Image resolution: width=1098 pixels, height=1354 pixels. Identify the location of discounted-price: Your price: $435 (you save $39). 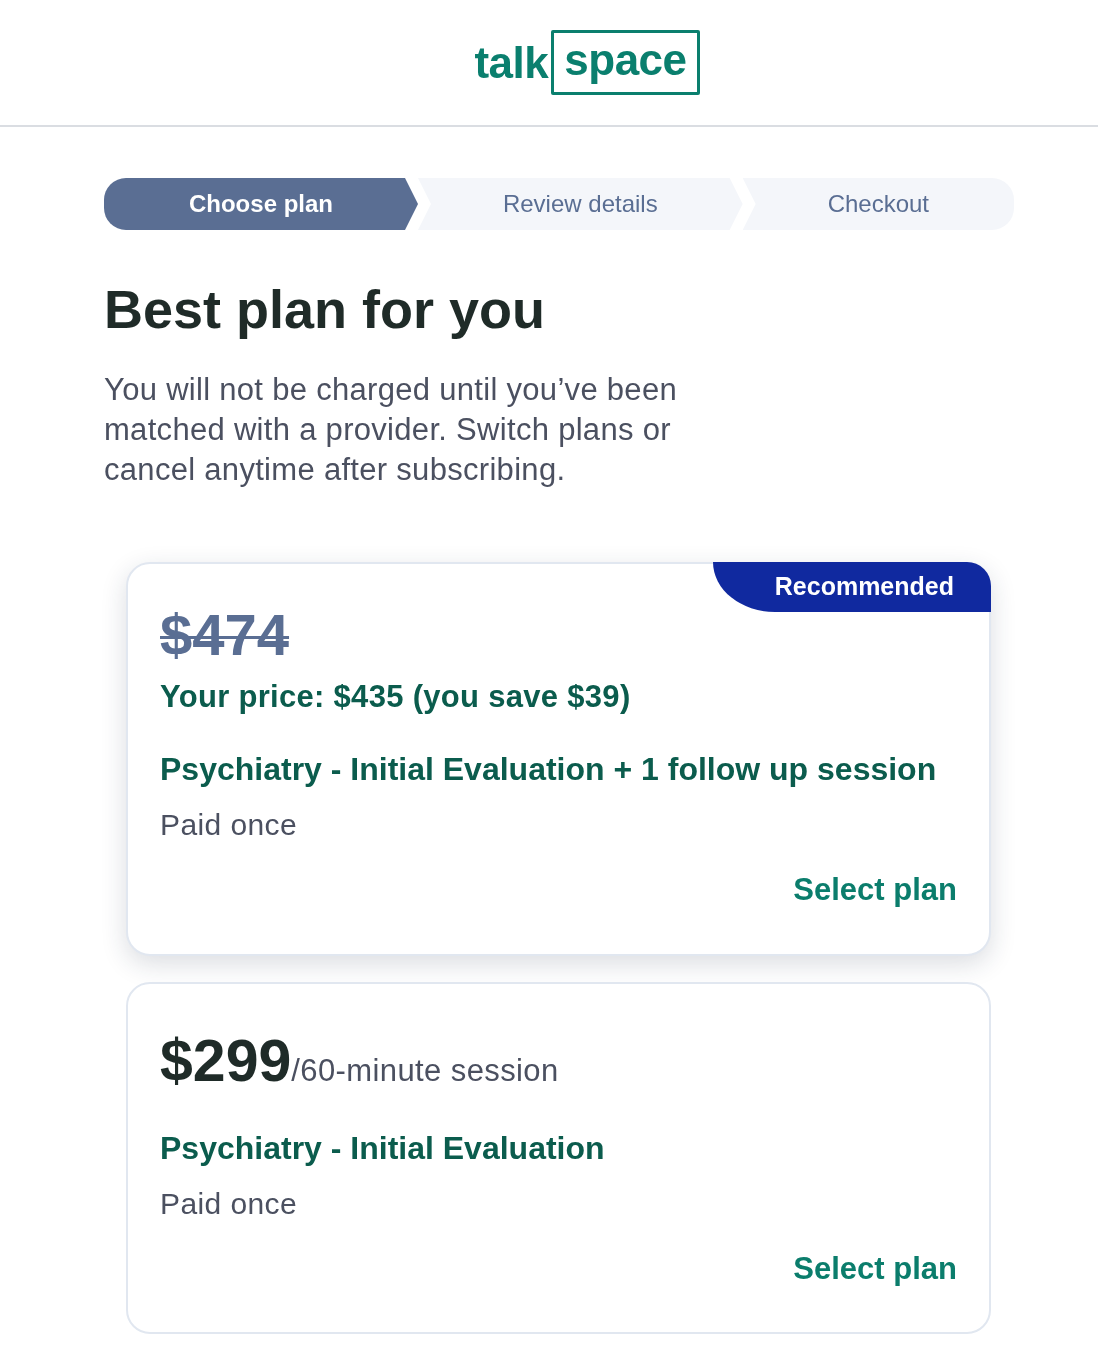
(396, 696).